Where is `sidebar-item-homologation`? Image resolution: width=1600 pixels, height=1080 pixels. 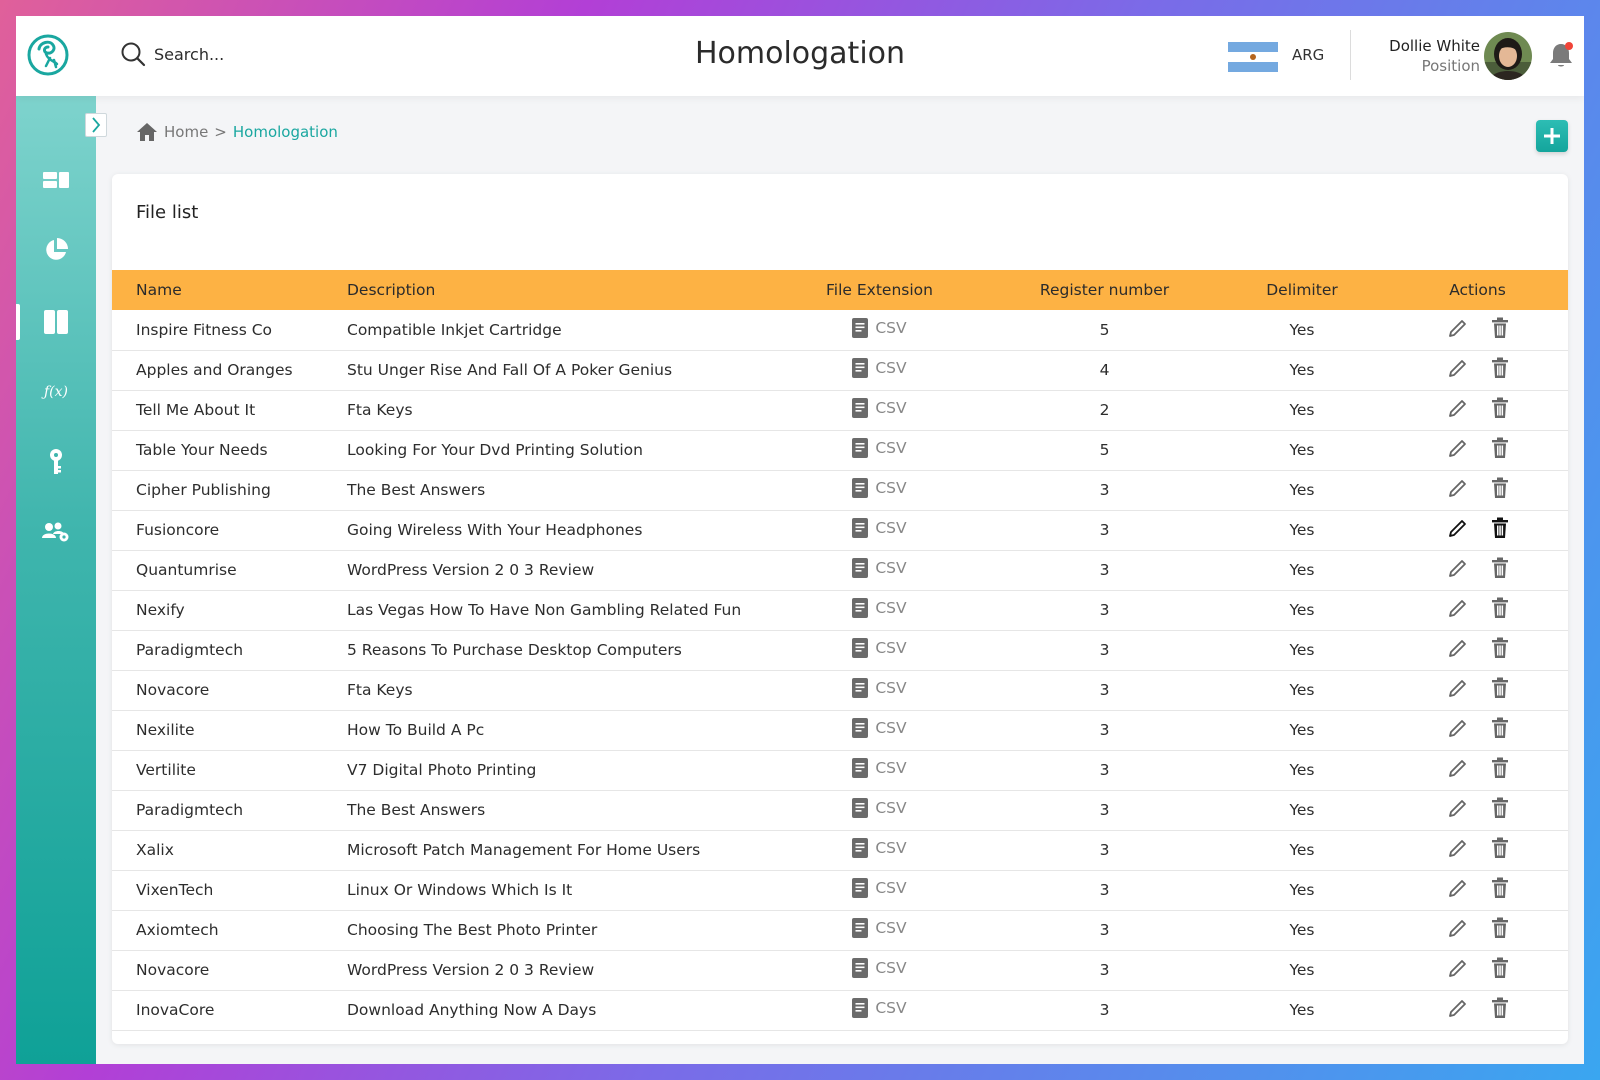 sidebar-item-homologation is located at coordinates (56, 322).